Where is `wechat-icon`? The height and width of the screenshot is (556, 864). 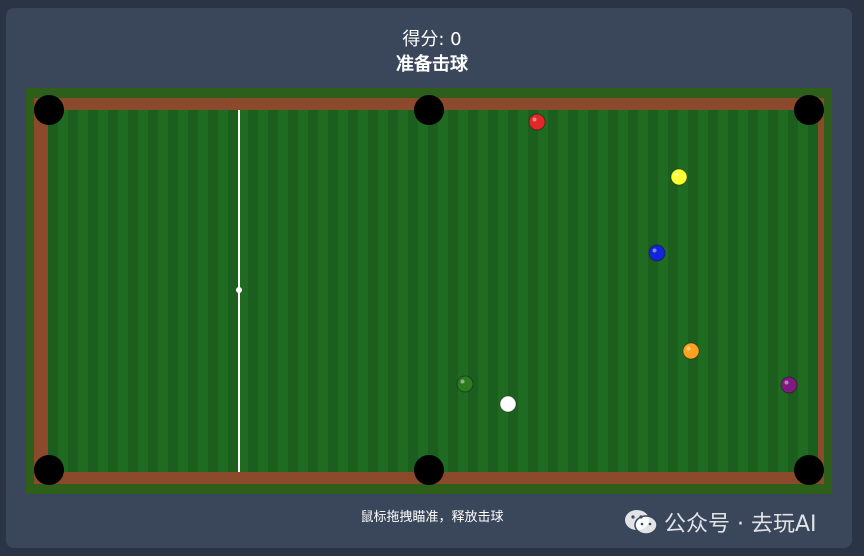
wechat-icon is located at coordinates (641, 522).